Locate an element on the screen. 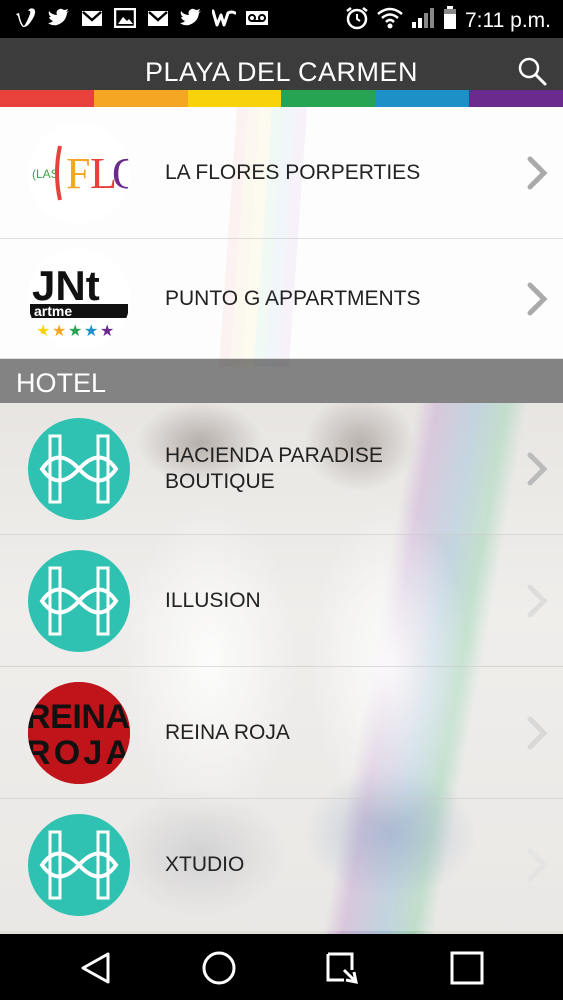 The image size is (563, 1000). notification-icons is located at coordinates (141, 18).